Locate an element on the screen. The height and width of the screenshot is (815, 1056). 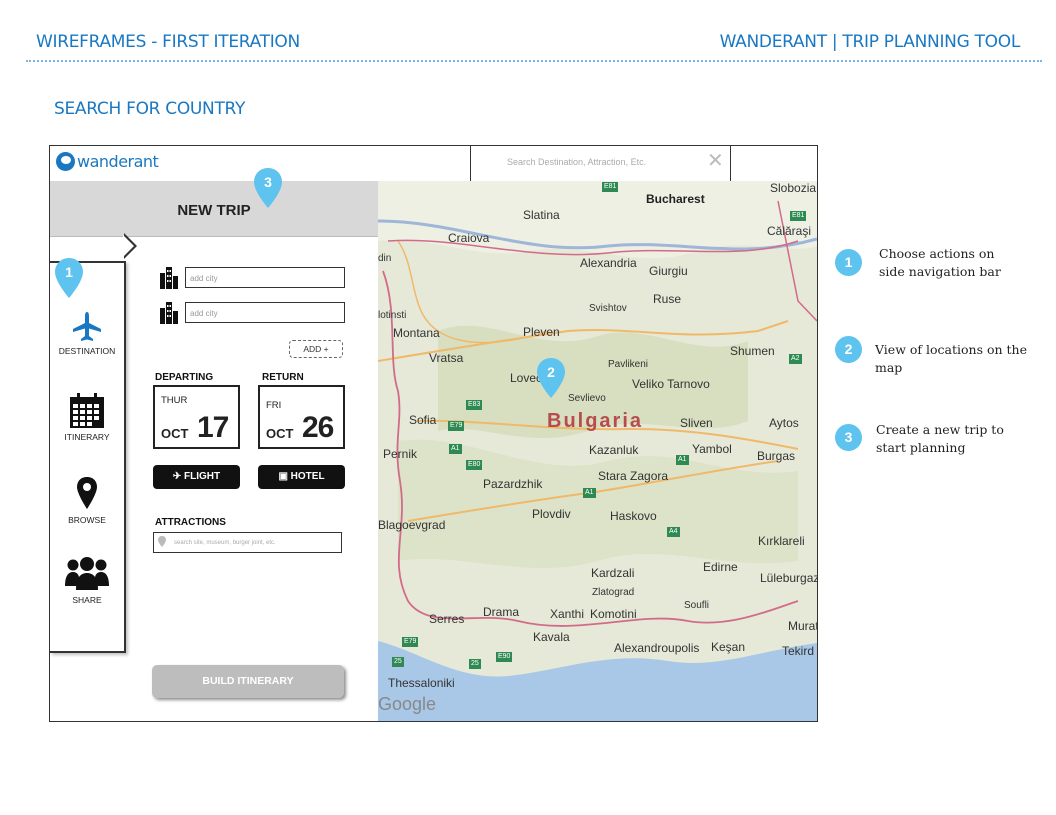
attractions-input: search site, museum, burger joint, etc. is located at coordinates (247, 542).